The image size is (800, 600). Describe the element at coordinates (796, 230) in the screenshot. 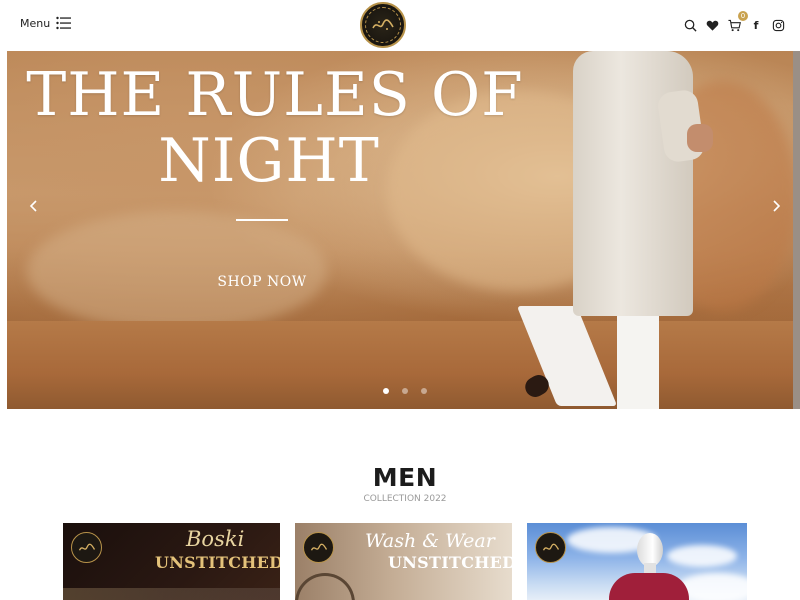

I see `hero-next-slide-edge` at that location.